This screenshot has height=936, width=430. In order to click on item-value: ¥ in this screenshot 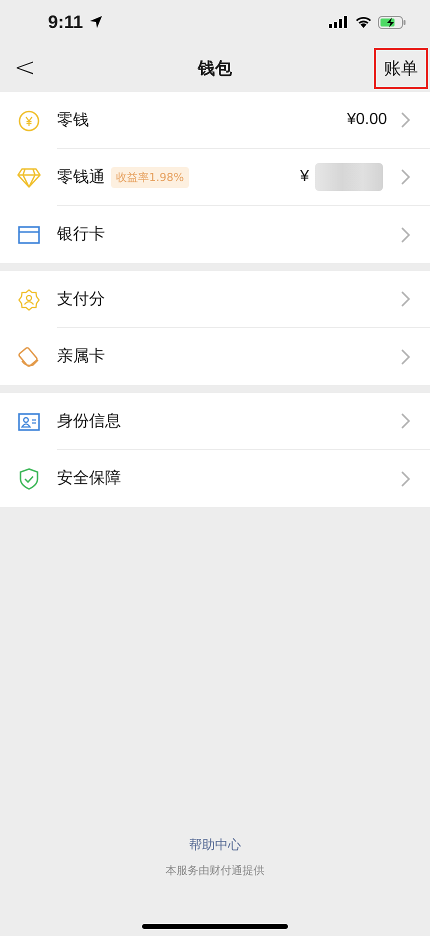, I will do `click(304, 177)`.